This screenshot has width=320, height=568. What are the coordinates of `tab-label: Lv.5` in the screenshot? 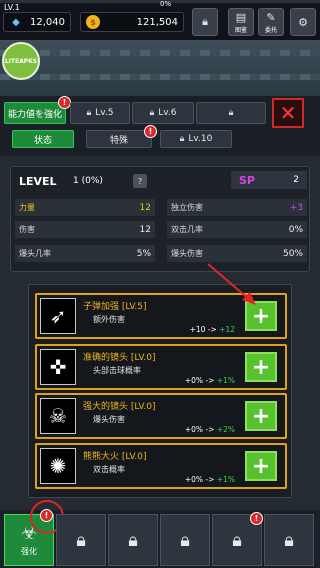 It's located at (104, 113).